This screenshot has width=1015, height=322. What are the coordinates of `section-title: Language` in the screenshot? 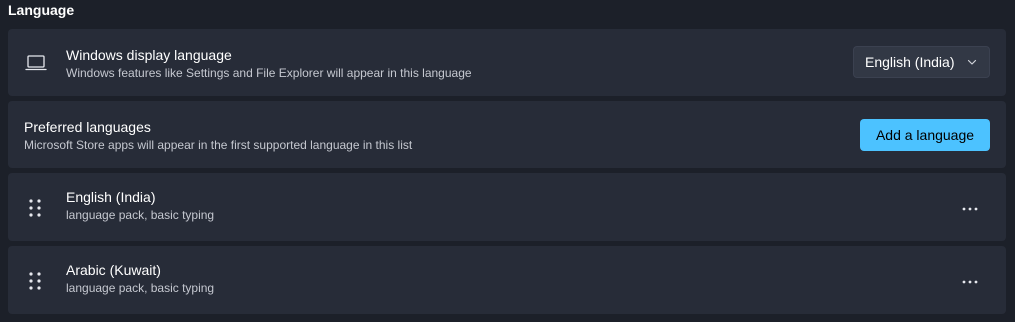 It's located at (41, 10).